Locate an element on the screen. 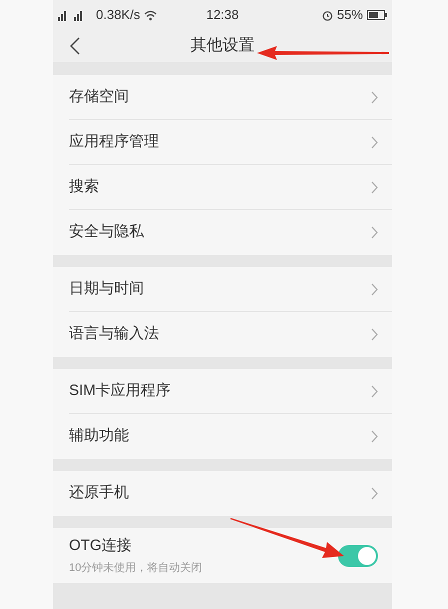  settings-item: SIM卡应用程序 is located at coordinates (230, 391).